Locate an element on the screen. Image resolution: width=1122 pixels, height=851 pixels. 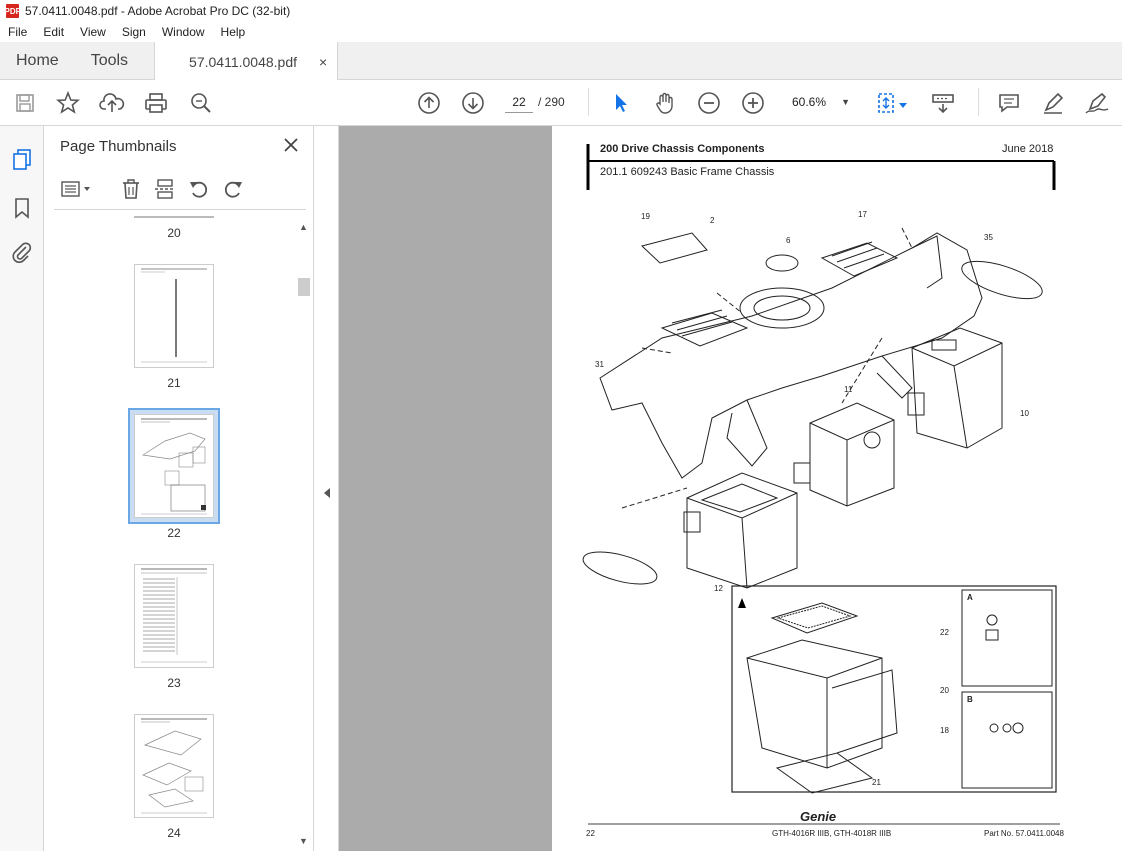
rotate-left-icon is located at coordinates (199, 189).